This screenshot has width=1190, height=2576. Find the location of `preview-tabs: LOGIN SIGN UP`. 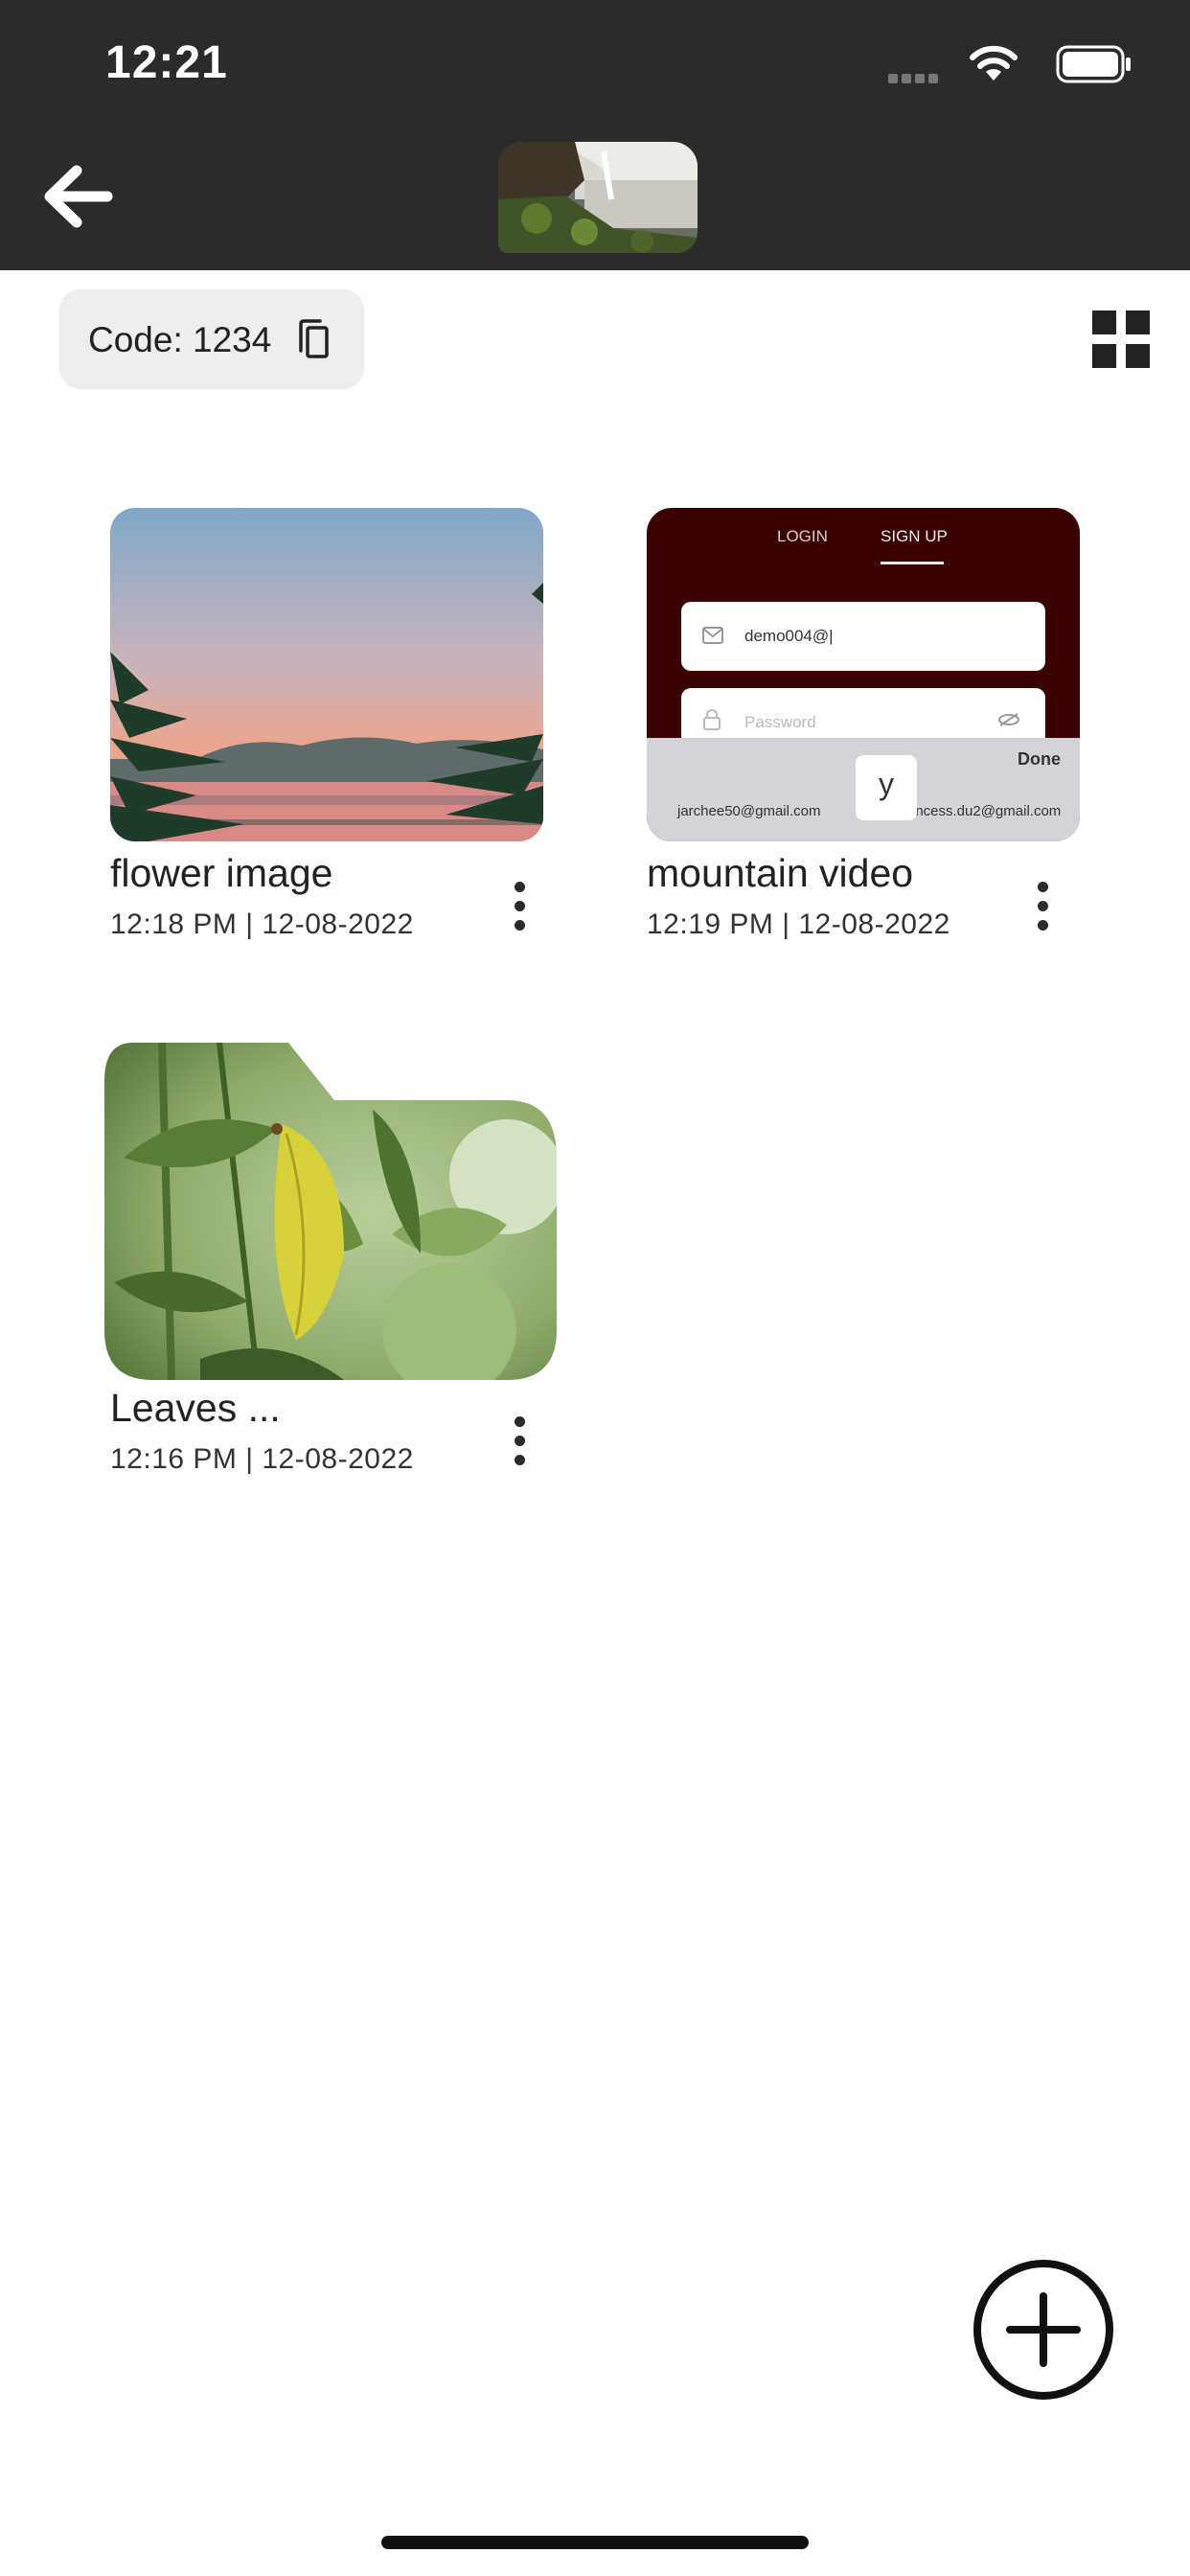

preview-tabs: LOGIN SIGN UP is located at coordinates (864, 556).